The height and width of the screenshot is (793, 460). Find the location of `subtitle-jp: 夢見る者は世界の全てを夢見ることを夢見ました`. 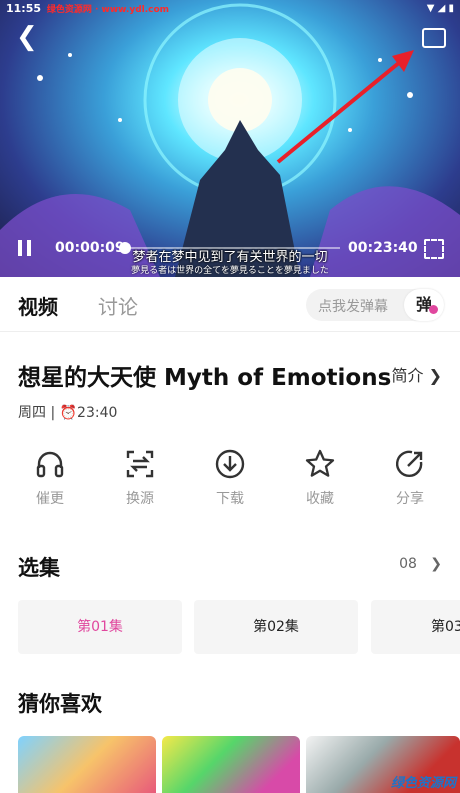

subtitle-jp: 夢見る者は世界の全てを夢見ることを夢見ました is located at coordinates (230, 271).